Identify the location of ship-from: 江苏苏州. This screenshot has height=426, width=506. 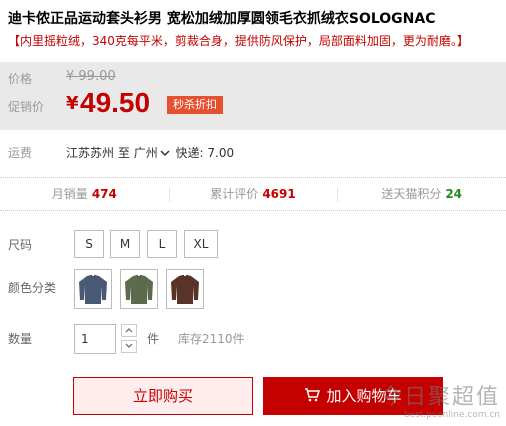
(90, 153).